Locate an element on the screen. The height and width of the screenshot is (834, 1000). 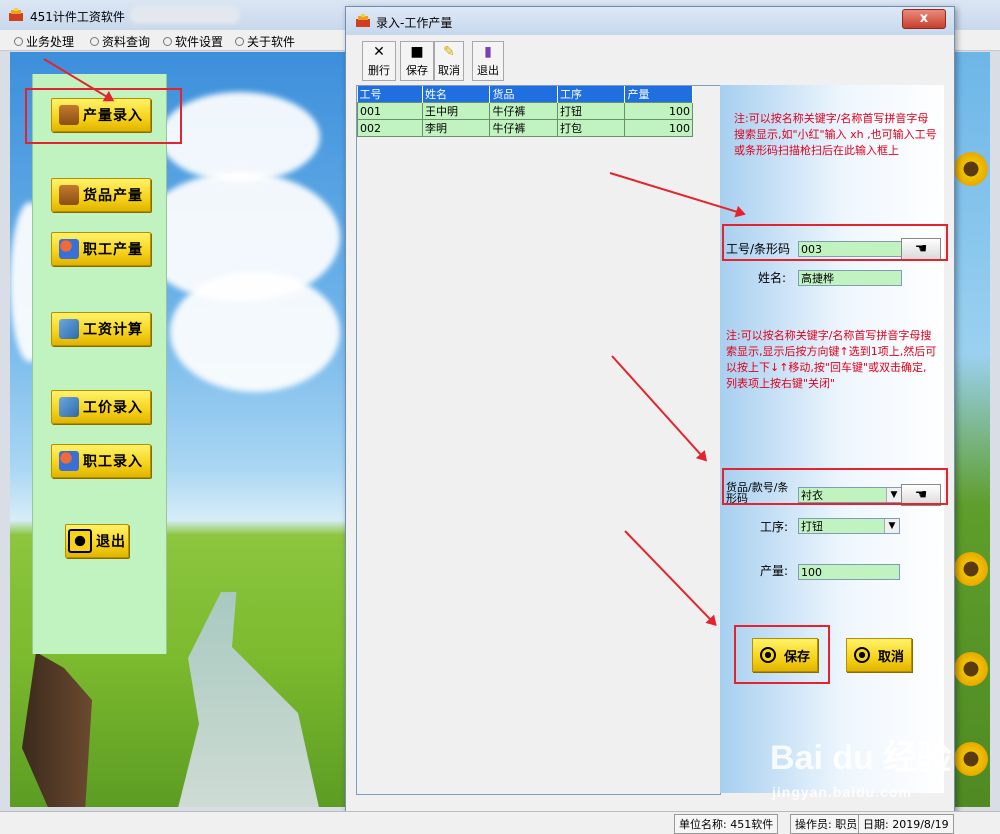
status-operator: 操作员: 职员 is located at coordinates (826, 824).